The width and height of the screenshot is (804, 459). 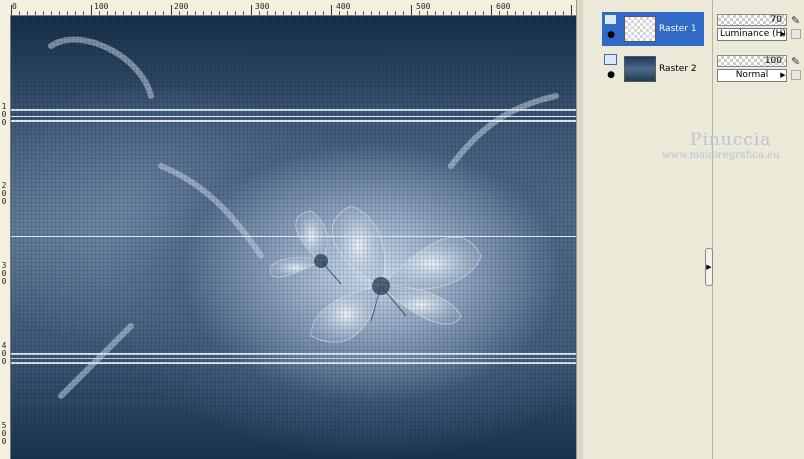 I want to click on opacity-value: 70, so click(x=776, y=20).